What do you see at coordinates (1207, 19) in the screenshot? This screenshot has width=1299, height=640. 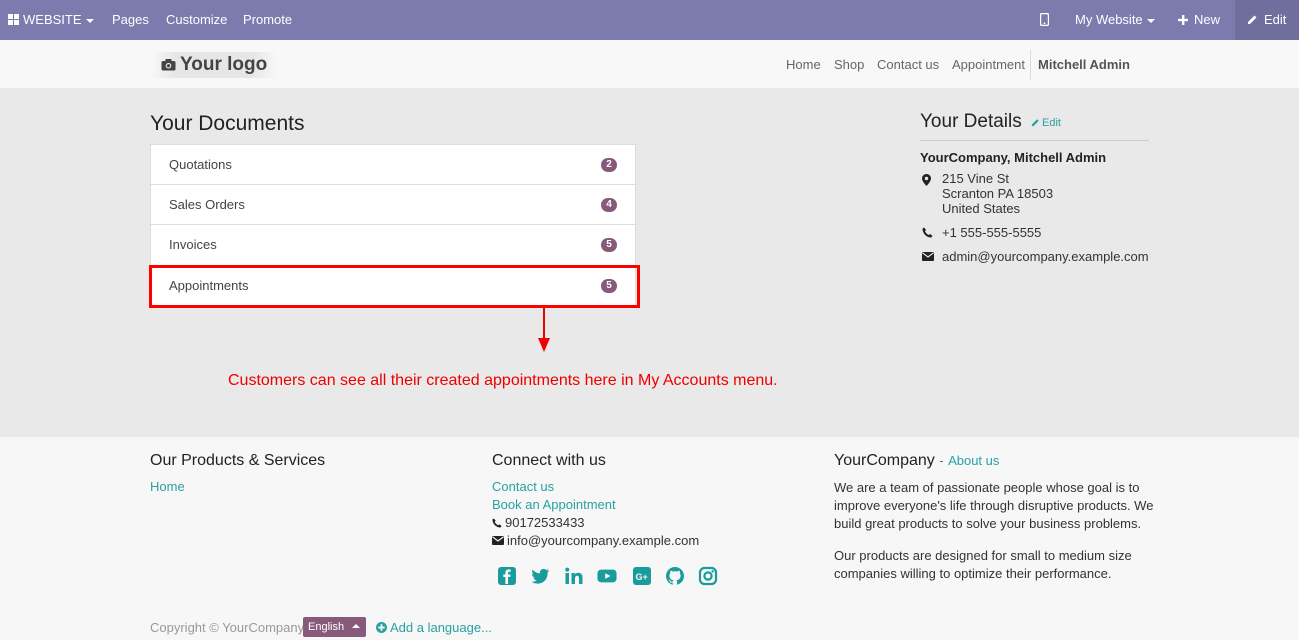 I see `new-label: New` at bounding box center [1207, 19].